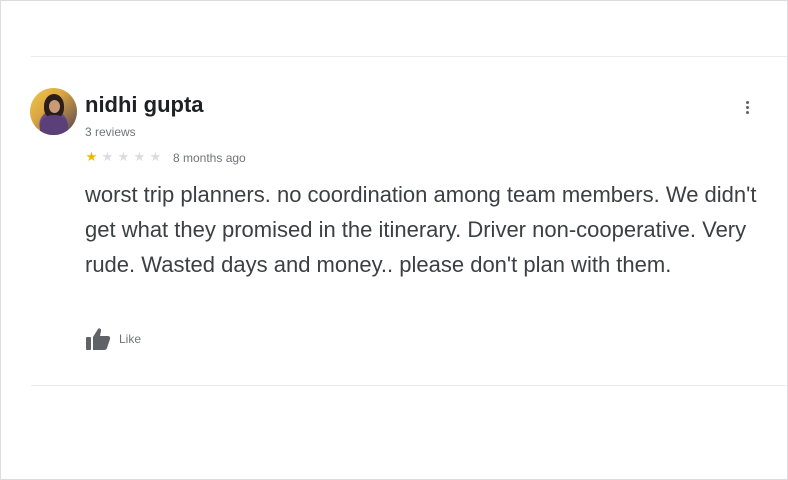 The image size is (788, 480). Describe the element at coordinates (409, 385) in the screenshot. I see `divider-bottom` at that location.